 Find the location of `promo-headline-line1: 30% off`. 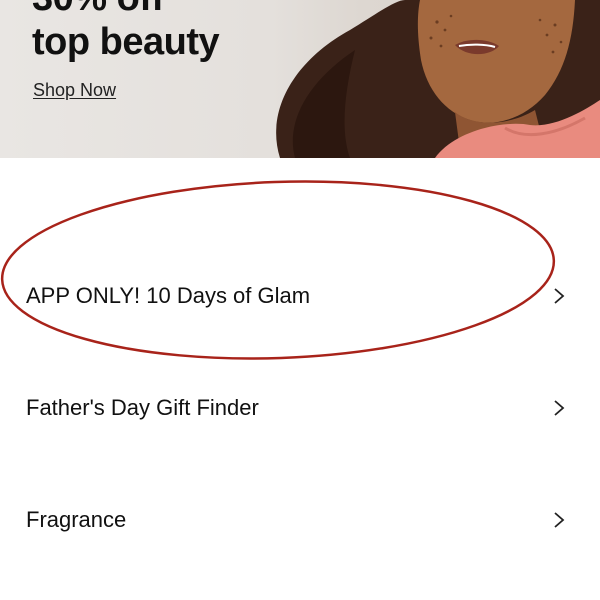

promo-headline-line1: 30% off is located at coordinates (125, 10).